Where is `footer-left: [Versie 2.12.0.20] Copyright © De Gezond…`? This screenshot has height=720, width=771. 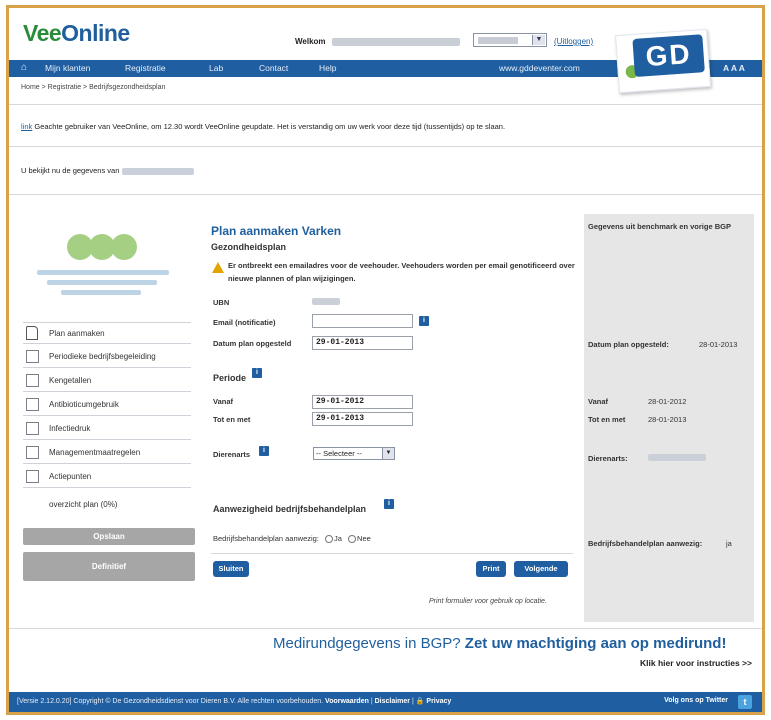
footer-left: [Versie 2.12.0.20] Copyright © De Gezond… is located at coordinates (234, 701).